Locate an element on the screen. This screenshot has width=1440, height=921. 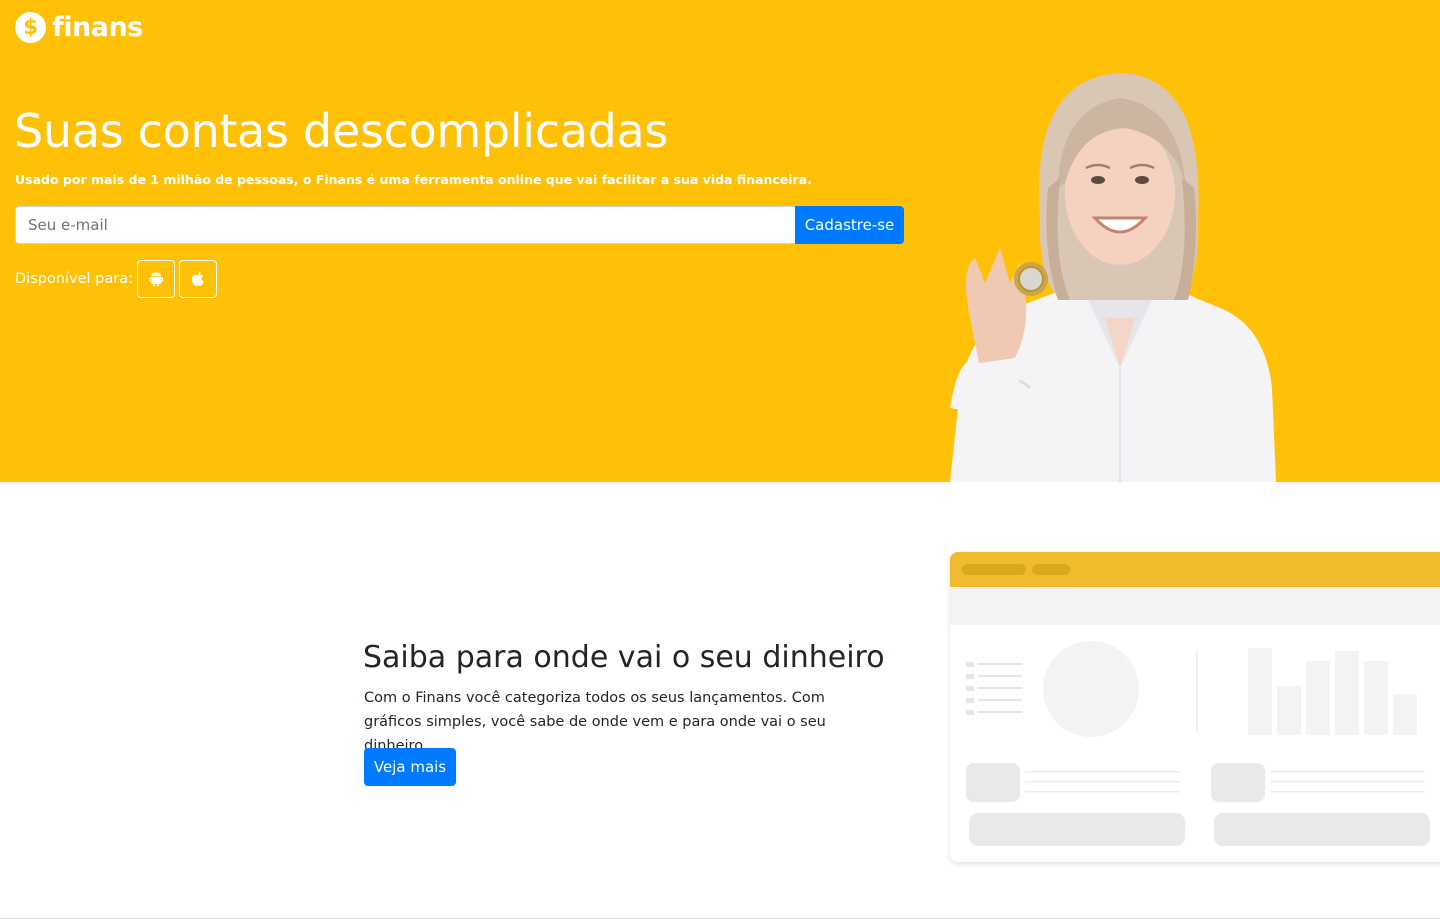
dashboard-mockup-image is located at coordinates (1195, 707).